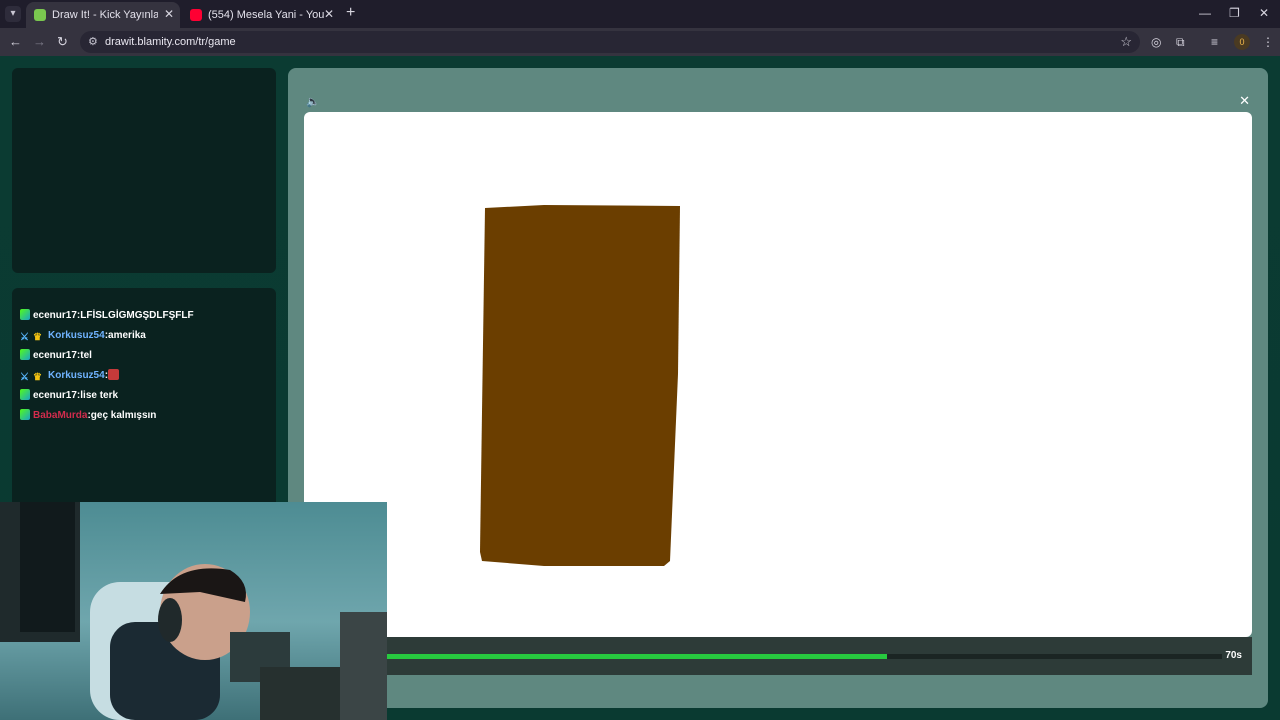 The width and height of the screenshot is (1280, 720). I want to click on tab-title: Draw It! - Kick Yayınları İçin Çizi, so click(105, 15).